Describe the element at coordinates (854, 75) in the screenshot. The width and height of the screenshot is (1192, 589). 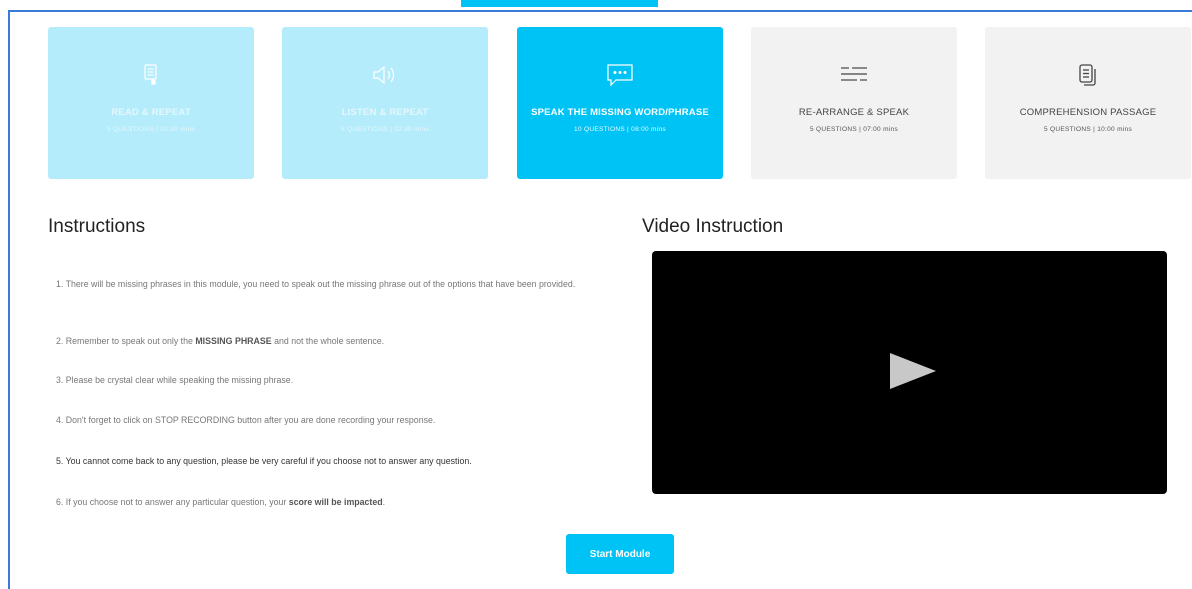
I see `rearrange-lines-icon` at that location.